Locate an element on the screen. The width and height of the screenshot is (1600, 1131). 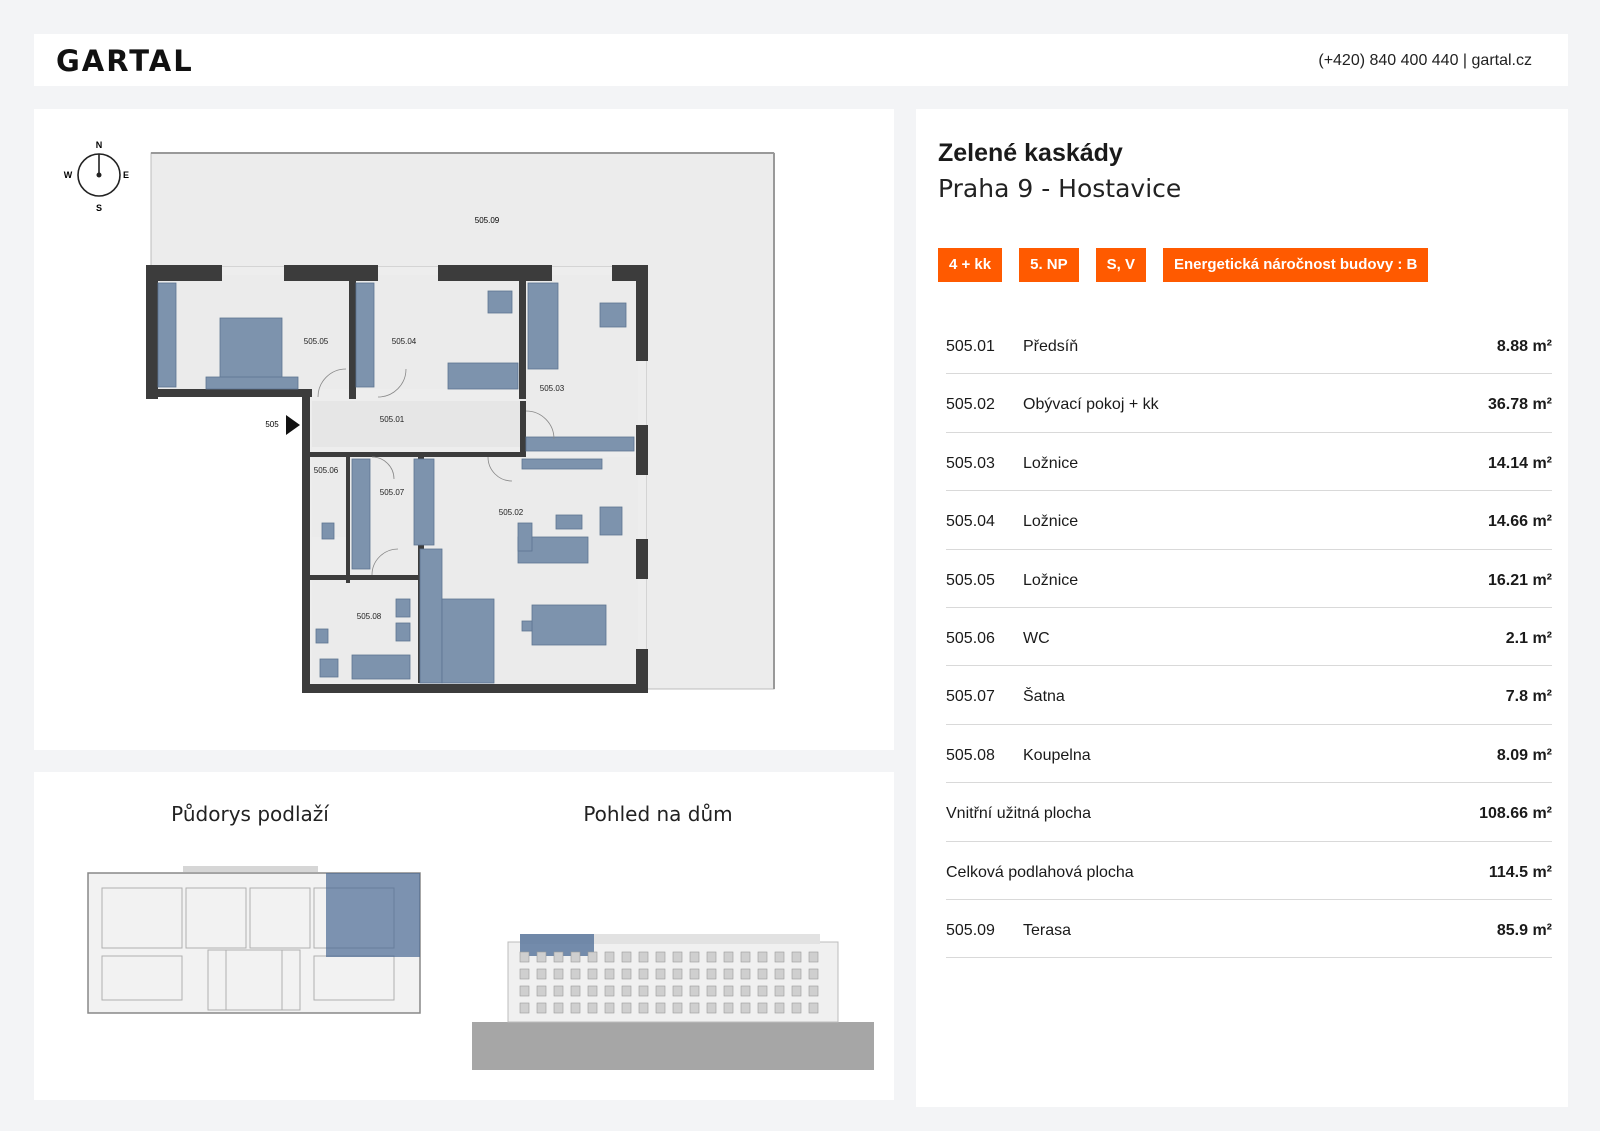
header: GARTAL (+420) 840 400 440 | gartal.cz is located at coordinates (801, 60).